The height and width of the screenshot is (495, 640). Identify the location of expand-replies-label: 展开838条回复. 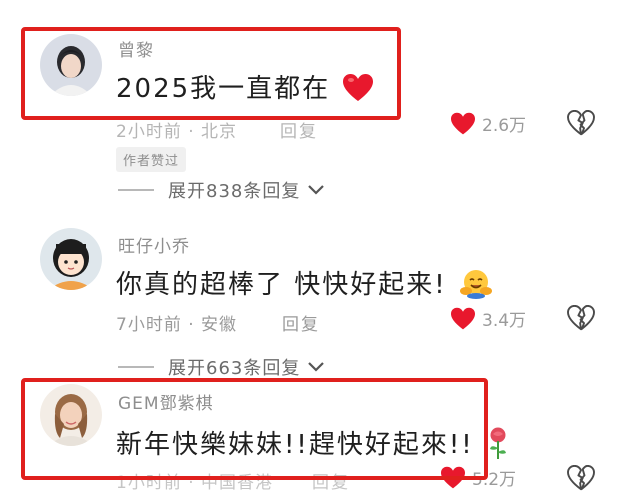
(234, 191).